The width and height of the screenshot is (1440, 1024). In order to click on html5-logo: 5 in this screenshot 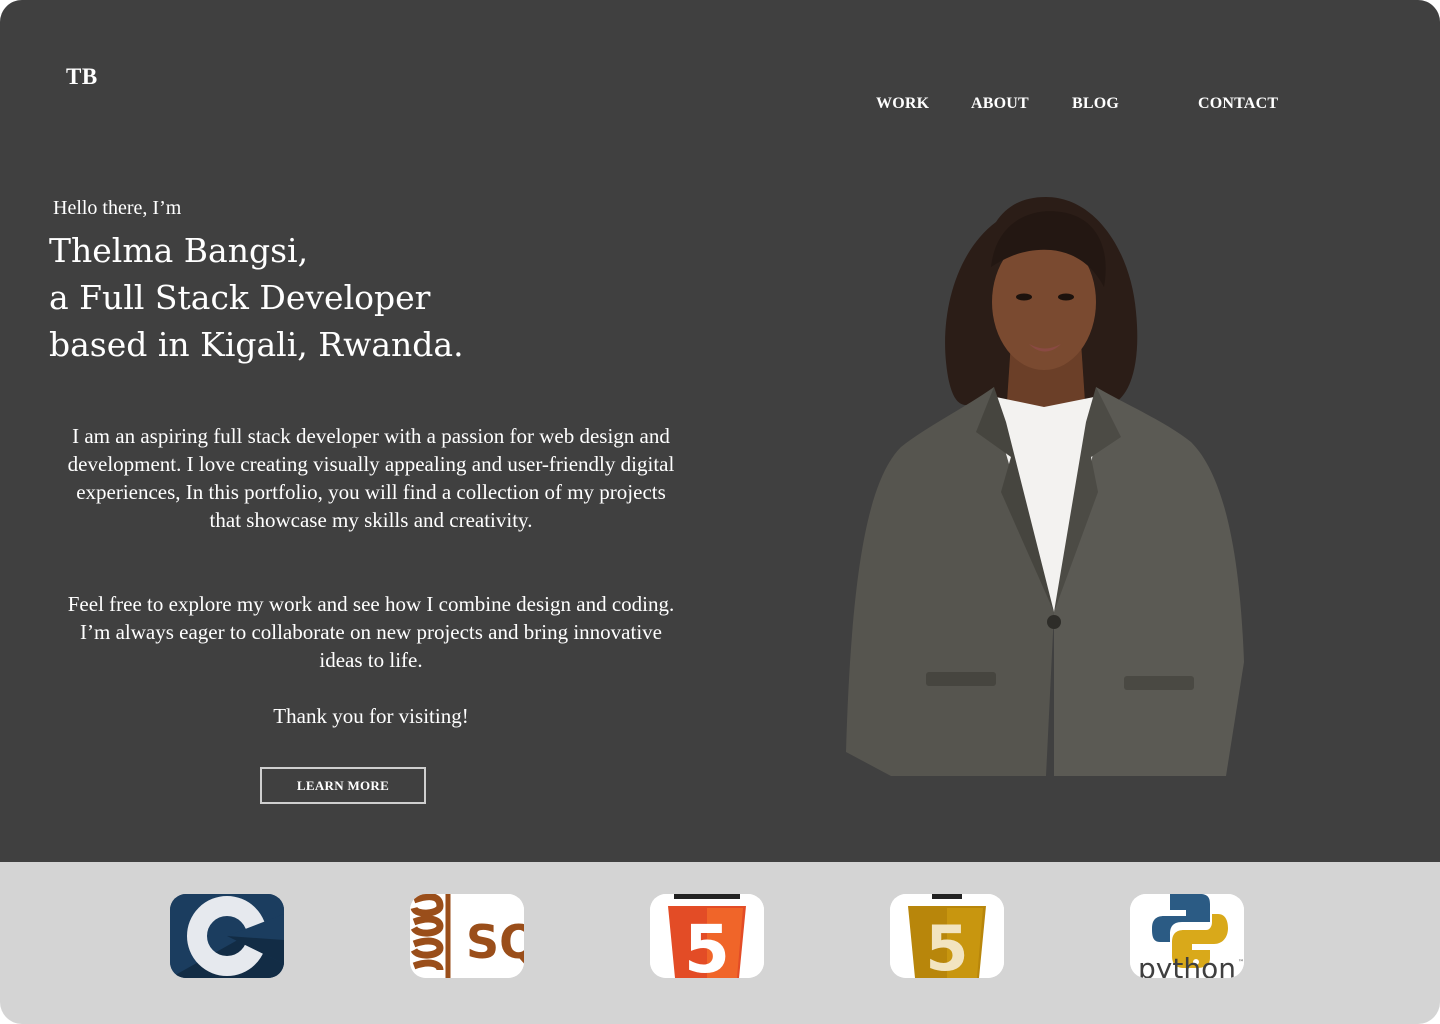, I will do `click(707, 936)`.